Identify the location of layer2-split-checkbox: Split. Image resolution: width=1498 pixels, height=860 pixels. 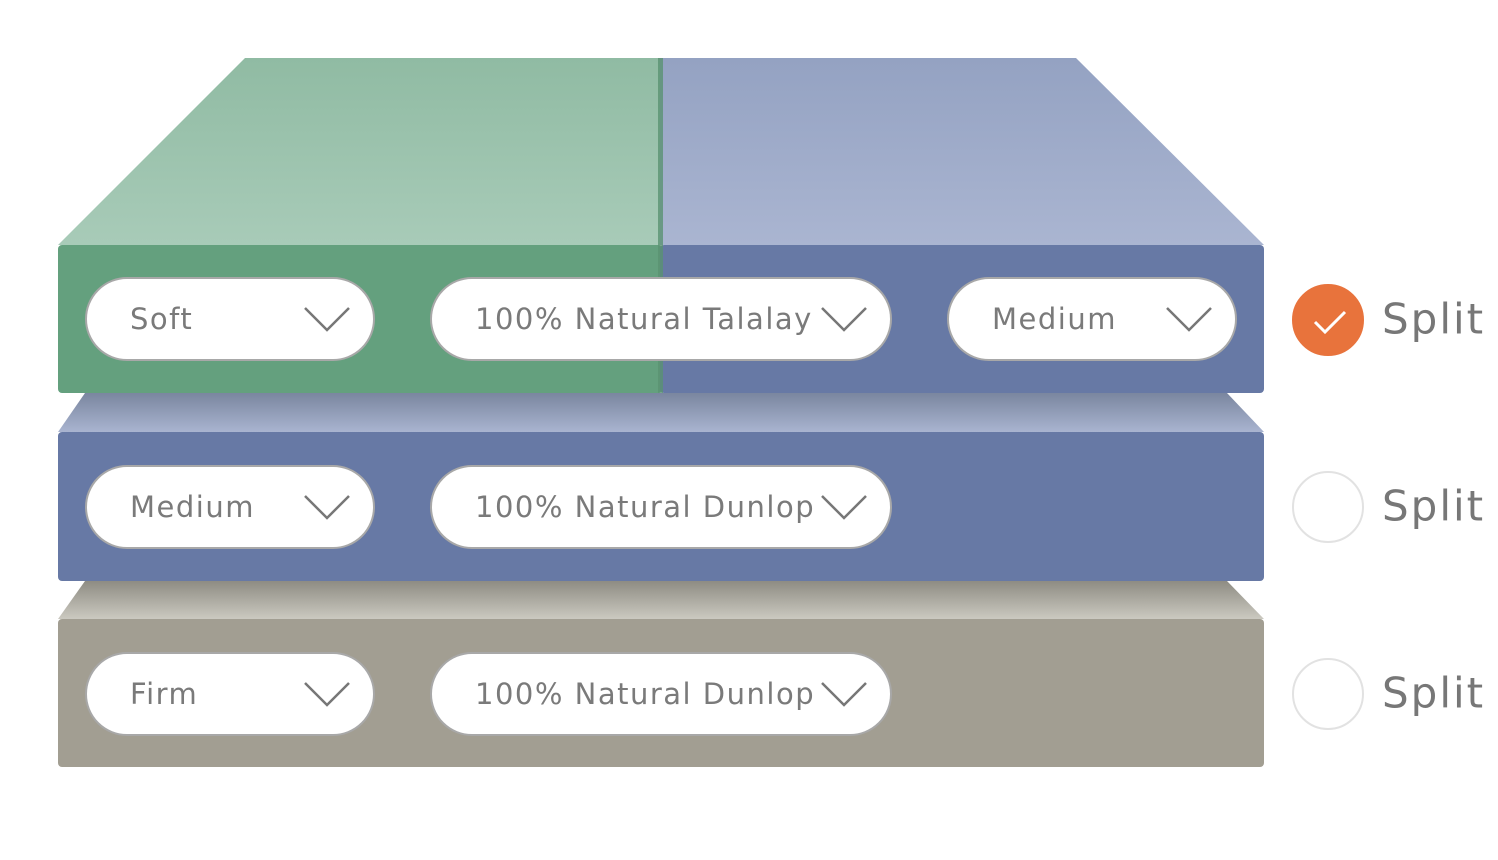
(1390, 507).